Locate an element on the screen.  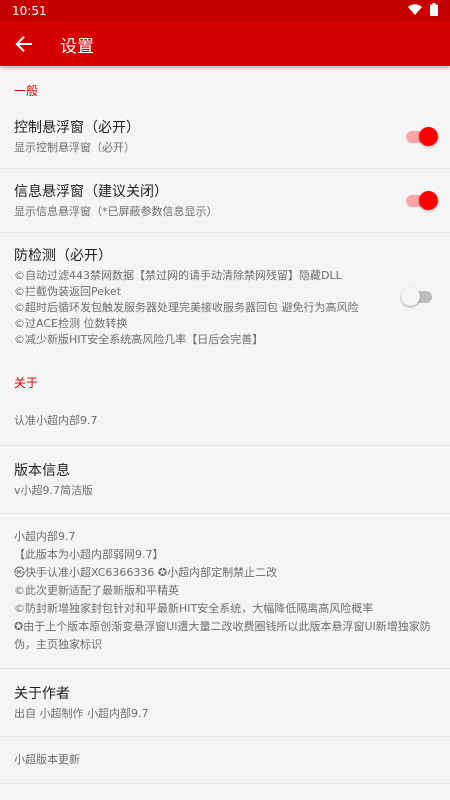
pref-summary: 显示信息悬浮窗（*已屏蔽参数信息显示） is located at coordinates (116, 211).